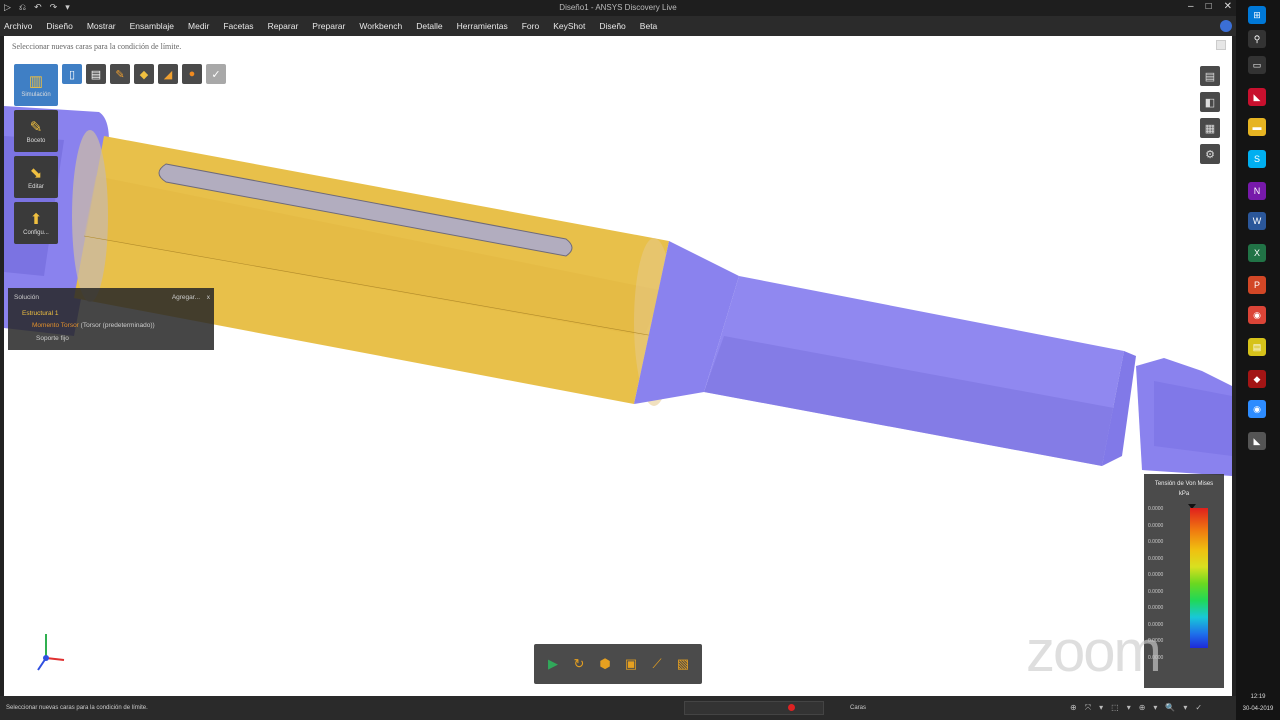 This screenshot has height=720, width=1280. What do you see at coordinates (1257, 253) in the screenshot?
I see `excel-icon: X` at bounding box center [1257, 253].